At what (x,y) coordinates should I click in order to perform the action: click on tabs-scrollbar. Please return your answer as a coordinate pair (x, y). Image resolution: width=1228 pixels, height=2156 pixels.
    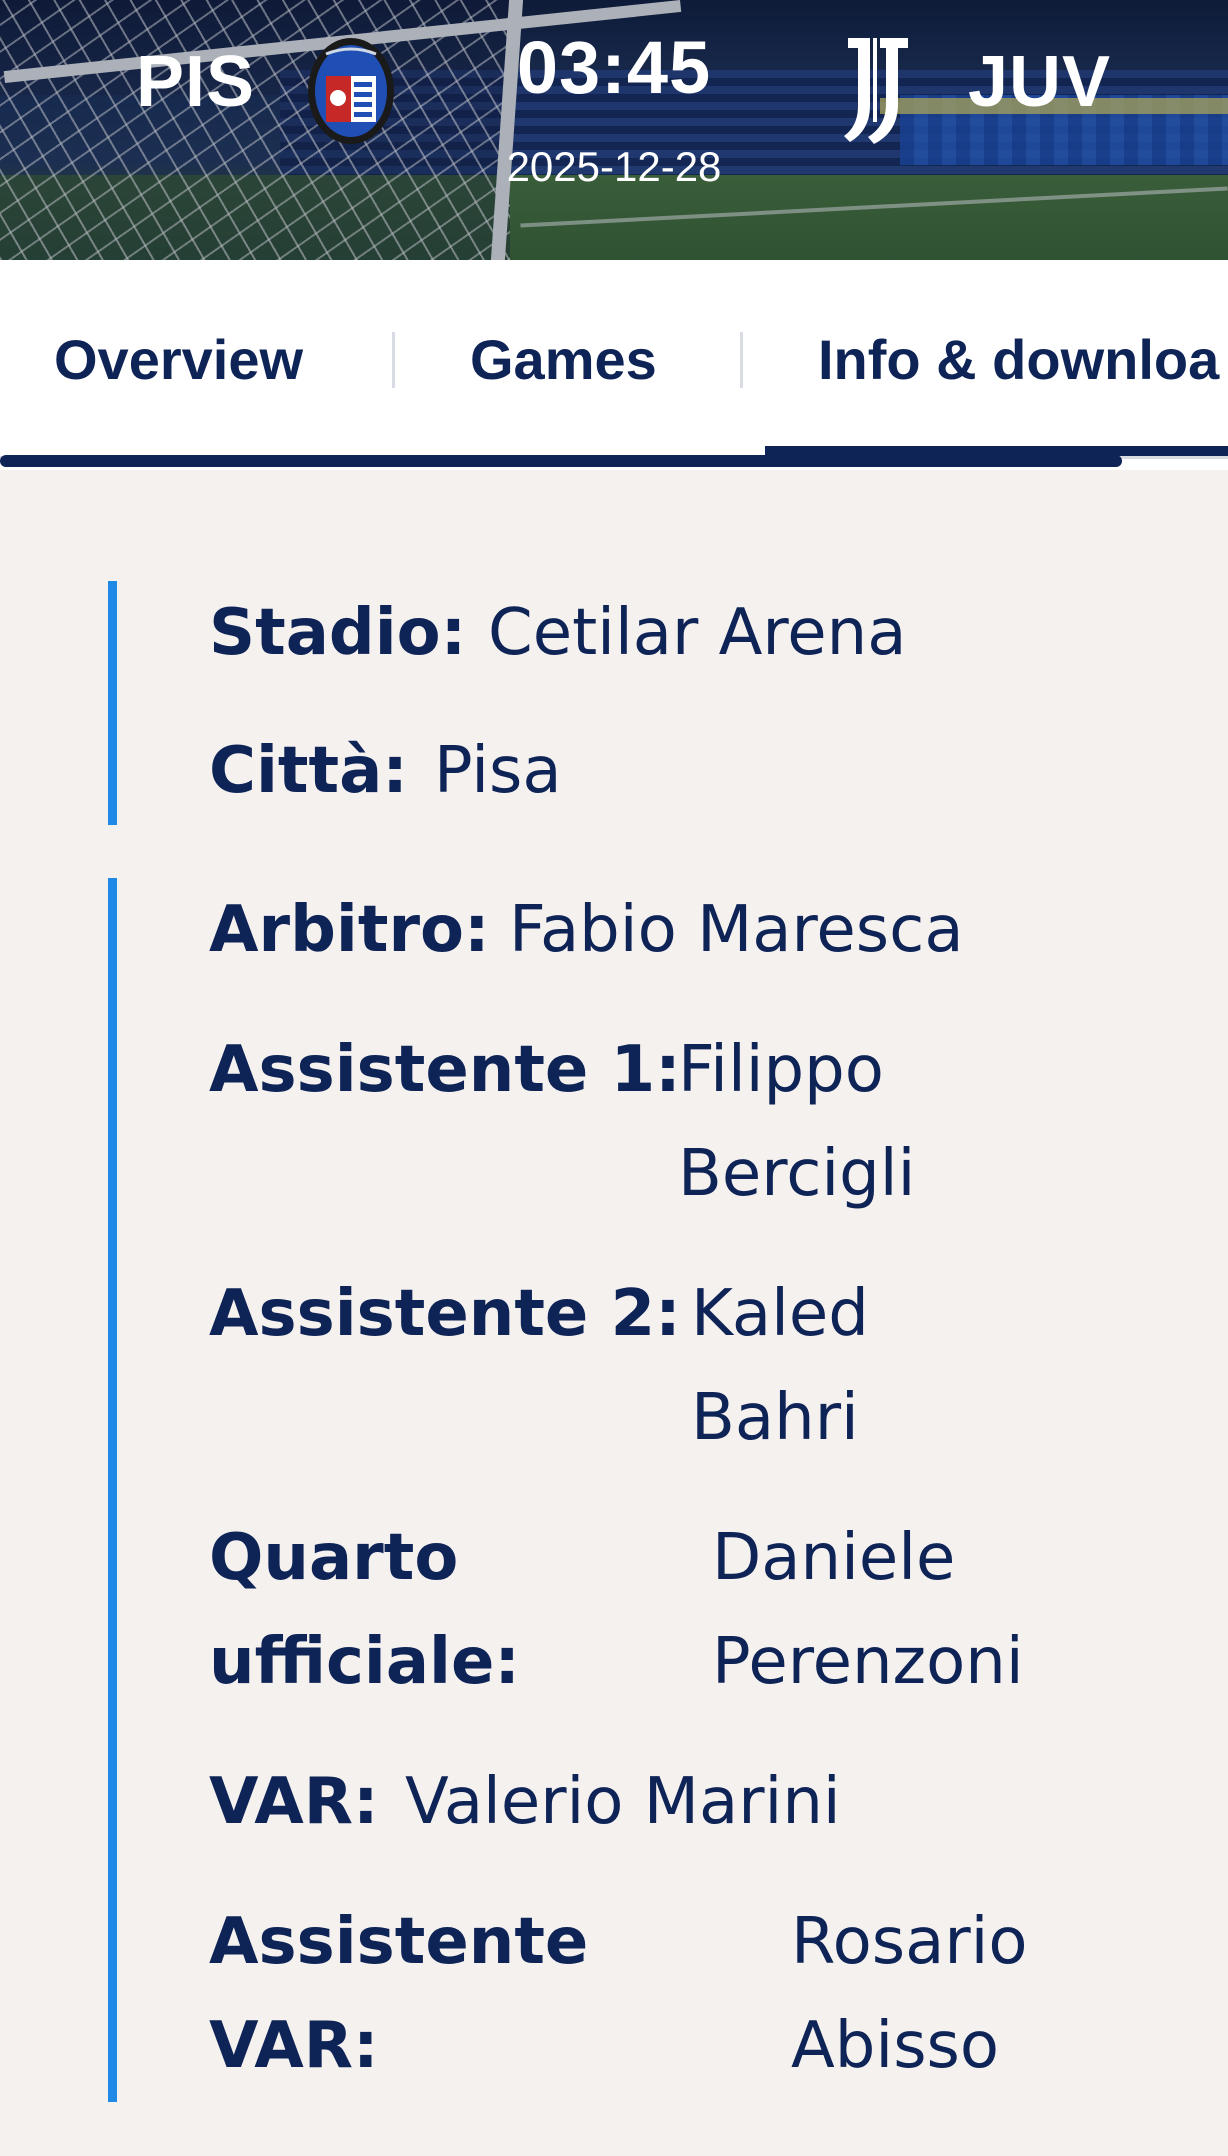
    Looking at the image, I should click on (561, 461).